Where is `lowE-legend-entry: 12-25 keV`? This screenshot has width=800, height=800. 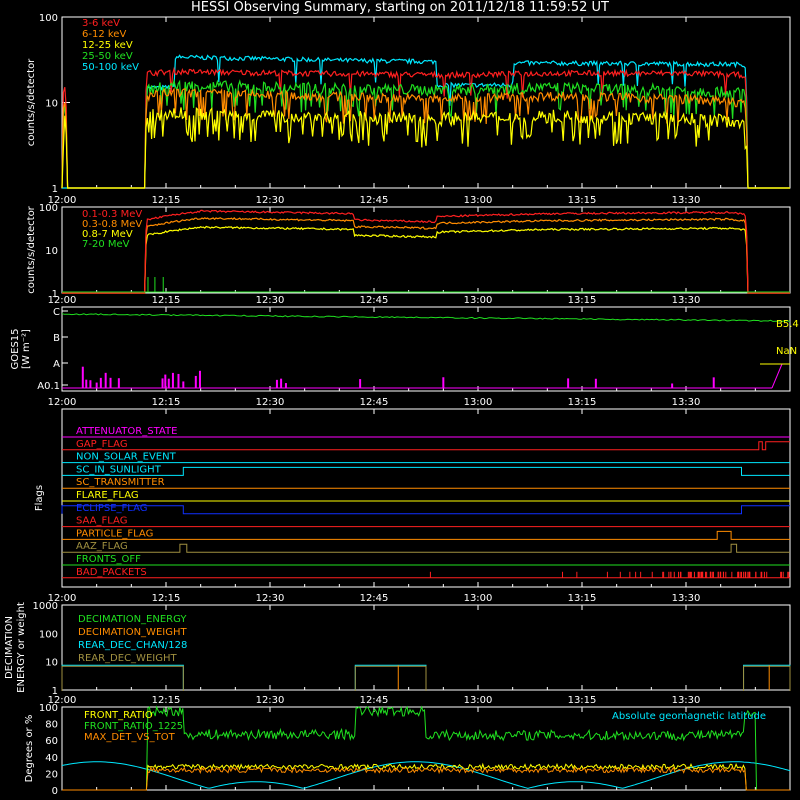 lowE-legend-entry: 12-25 keV is located at coordinates (107, 45).